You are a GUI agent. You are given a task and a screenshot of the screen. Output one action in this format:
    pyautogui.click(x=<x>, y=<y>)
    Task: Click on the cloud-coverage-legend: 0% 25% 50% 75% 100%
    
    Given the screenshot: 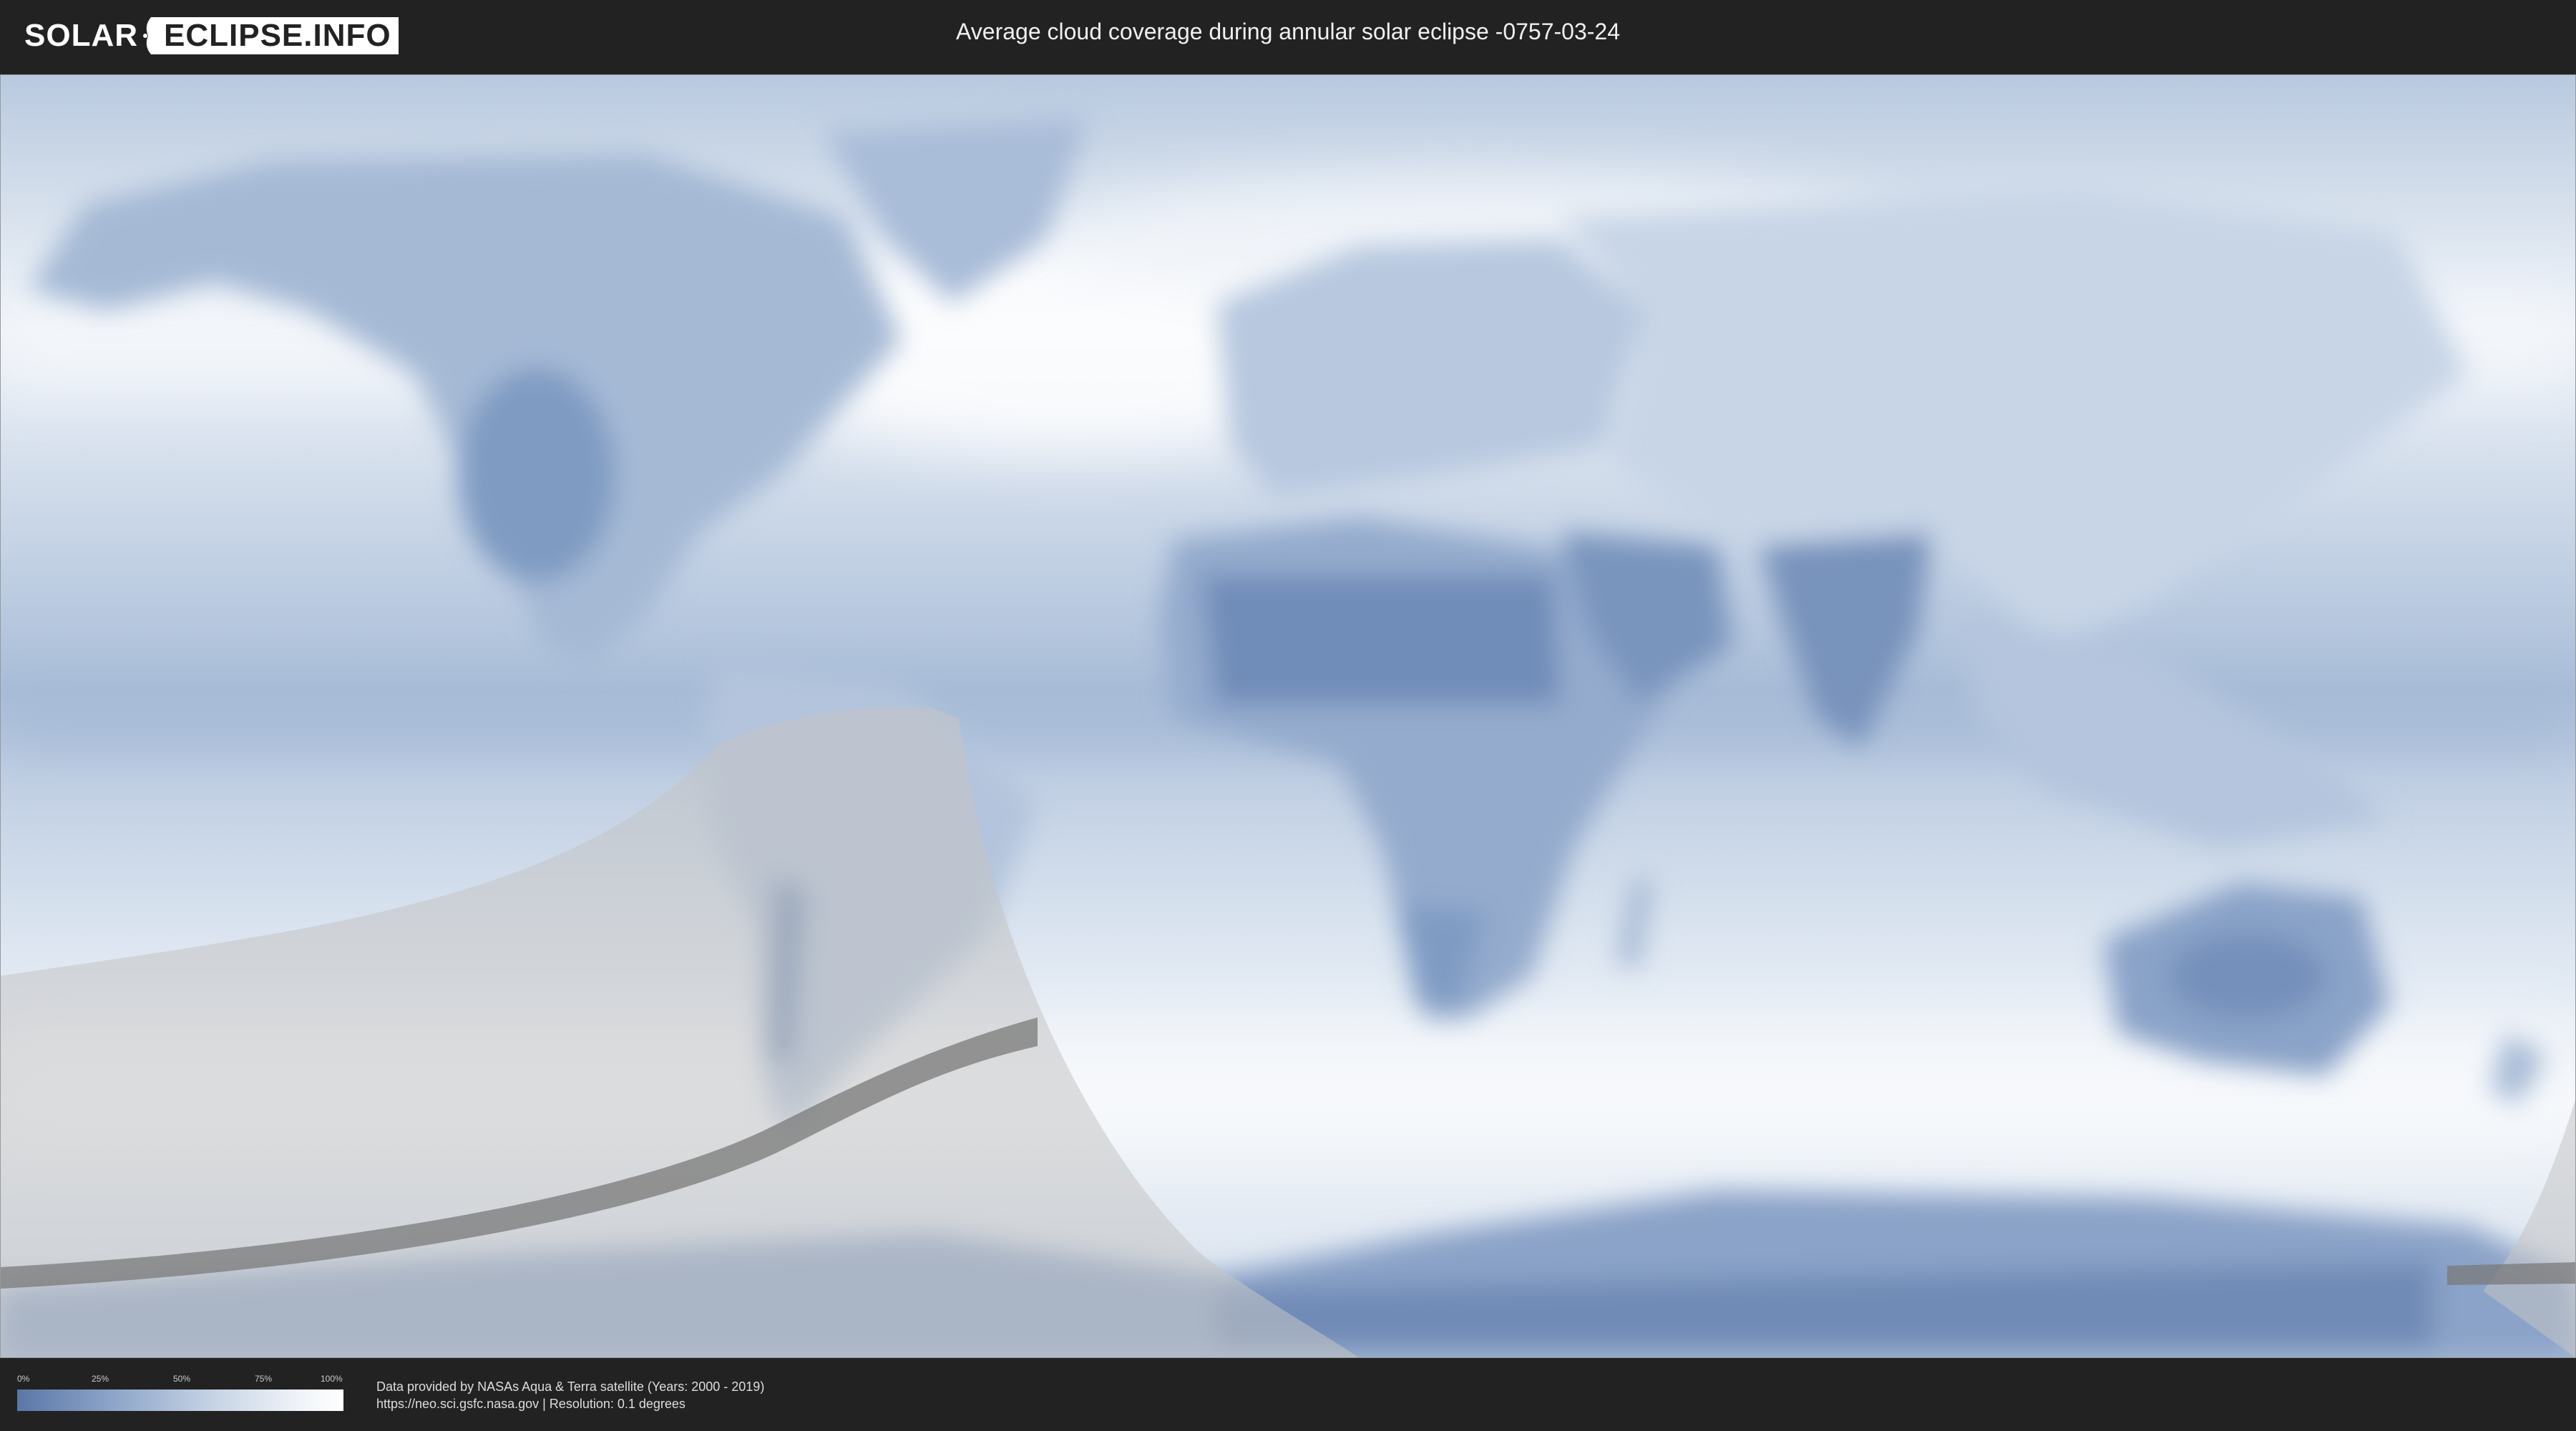 What is the action you would take?
    pyautogui.click(x=180, y=1394)
    